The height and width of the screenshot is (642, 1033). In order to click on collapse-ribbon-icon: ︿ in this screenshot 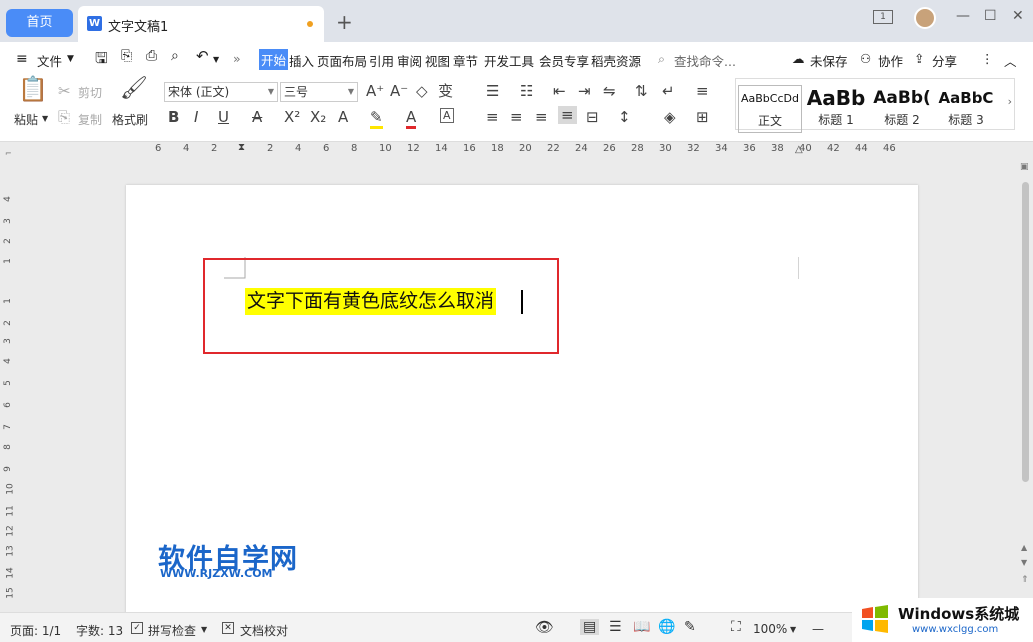, I will do `click(1010, 60)`.